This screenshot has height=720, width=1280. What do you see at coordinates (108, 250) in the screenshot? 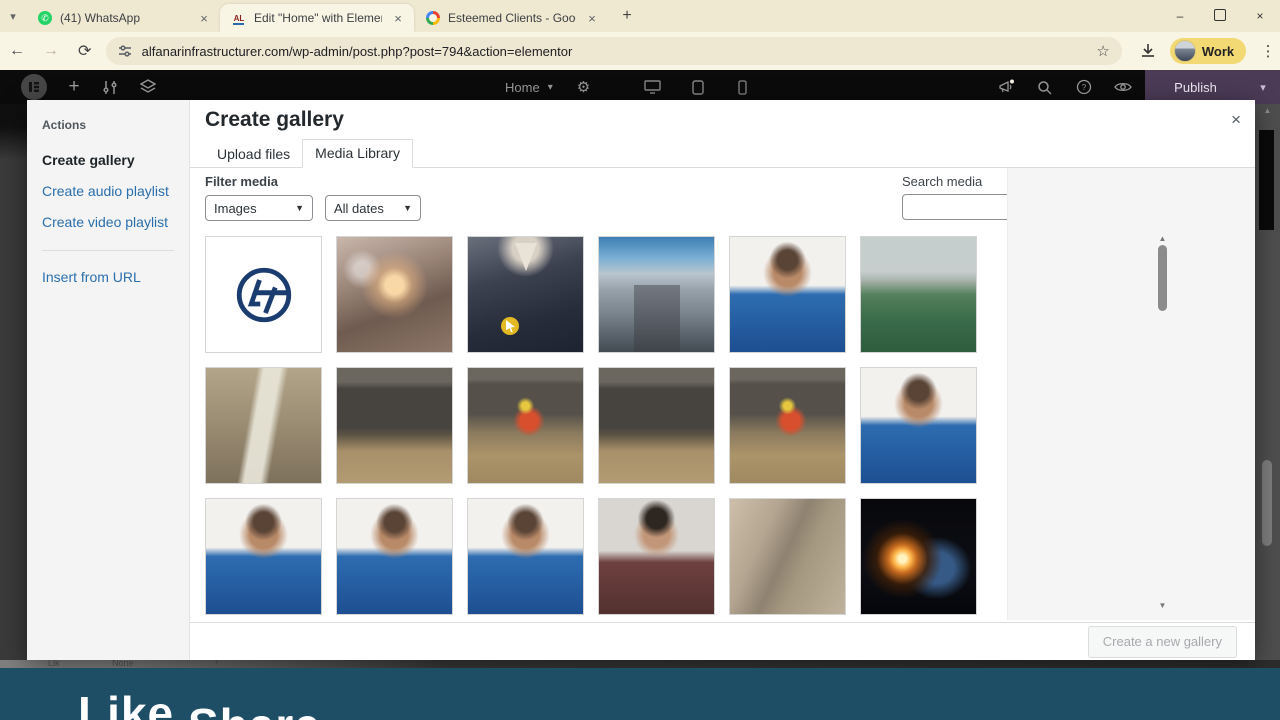
I see `sidebar-divider` at bounding box center [108, 250].